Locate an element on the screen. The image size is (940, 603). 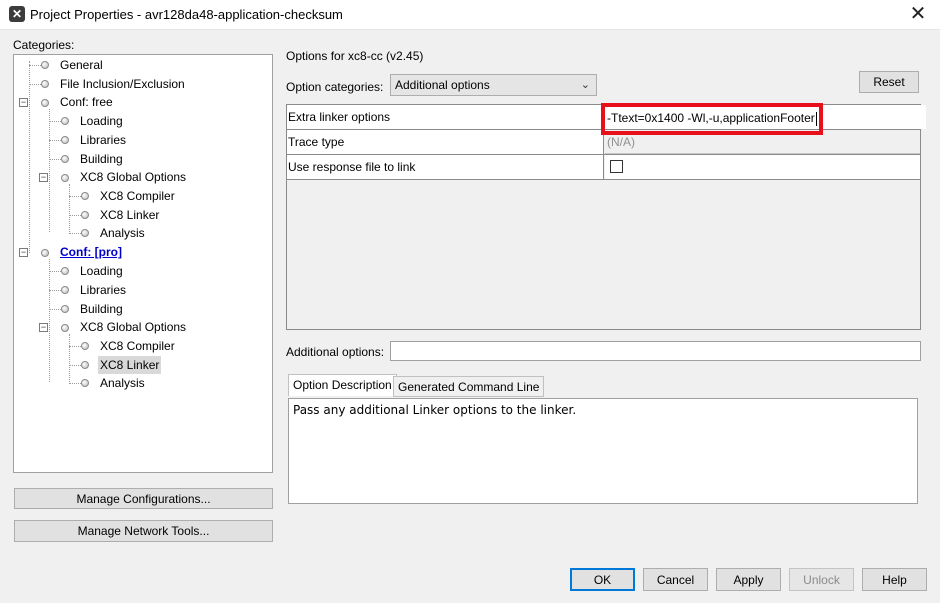
use-response-file-checkbox is located at coordinates (616, 166).